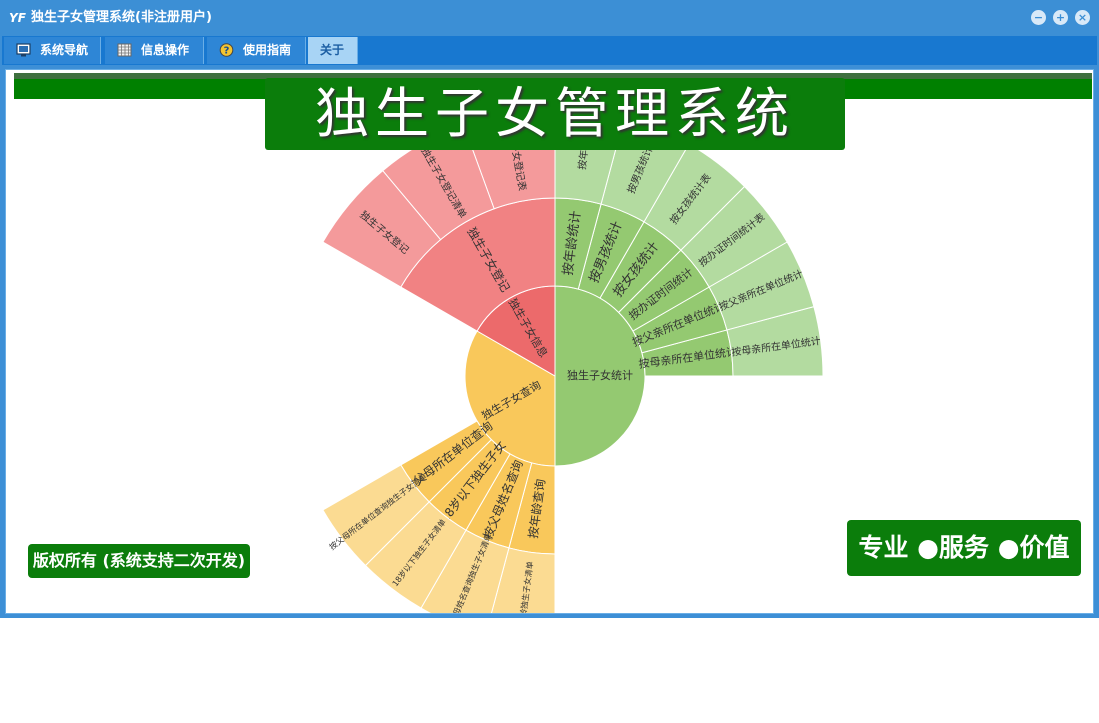 The width and height of the screenshot is (1099, 723). Describe the element at coordinates (1038, 17) in the screenshot. I see `minimize-icon: −` at that location.